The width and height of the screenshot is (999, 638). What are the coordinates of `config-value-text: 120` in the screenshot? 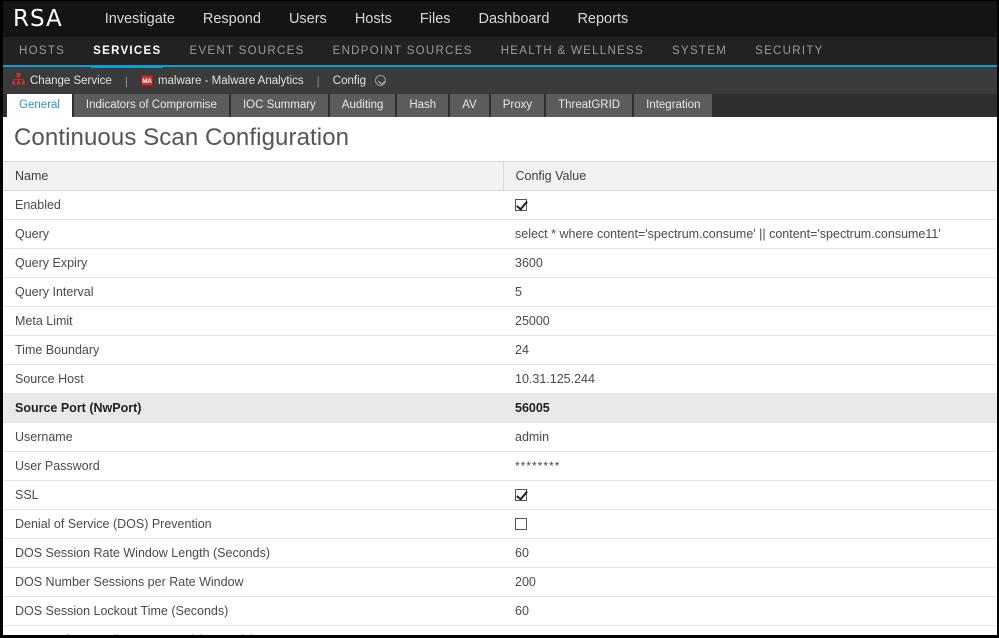 It's located at (525, 634).